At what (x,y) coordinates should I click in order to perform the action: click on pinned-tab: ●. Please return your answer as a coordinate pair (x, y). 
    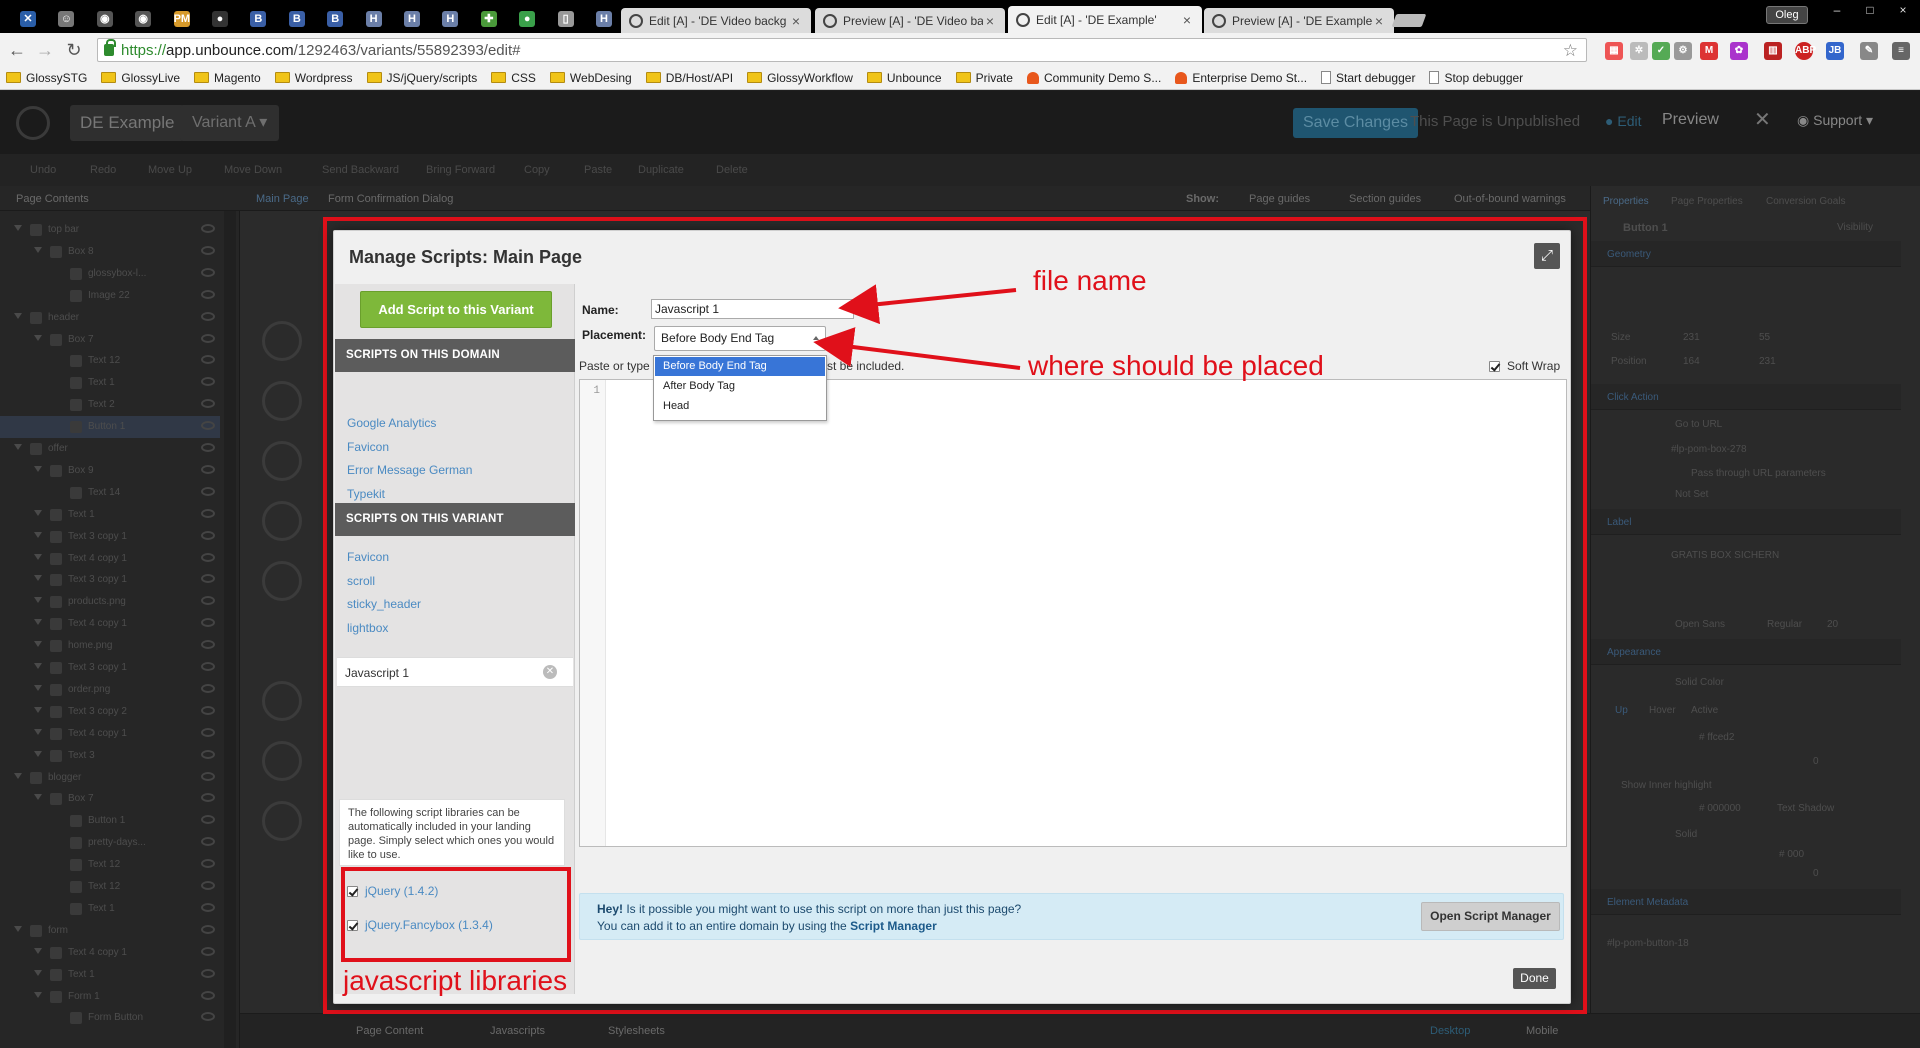
    Looking at the image, I should click on (527, 19).